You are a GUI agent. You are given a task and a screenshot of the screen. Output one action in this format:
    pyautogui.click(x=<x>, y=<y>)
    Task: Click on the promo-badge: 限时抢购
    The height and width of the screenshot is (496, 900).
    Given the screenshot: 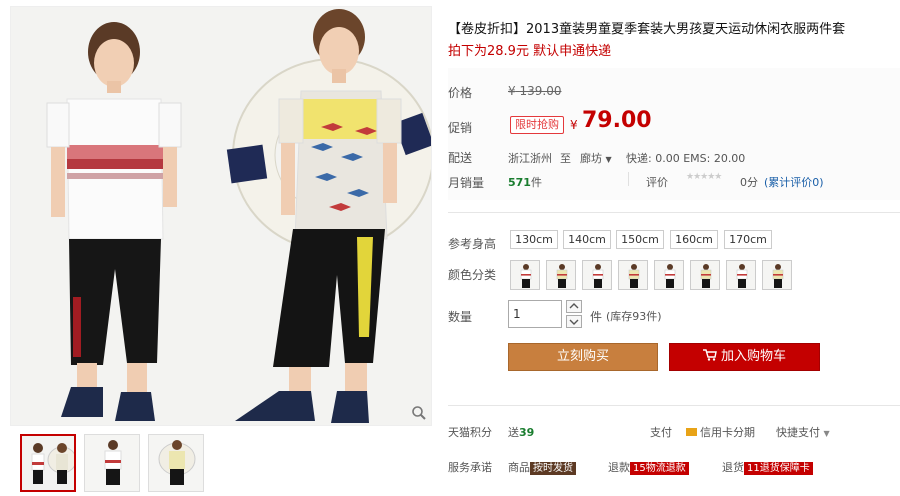 What is the action you would take?
    pyautogui.click(x=537, y=125)
    